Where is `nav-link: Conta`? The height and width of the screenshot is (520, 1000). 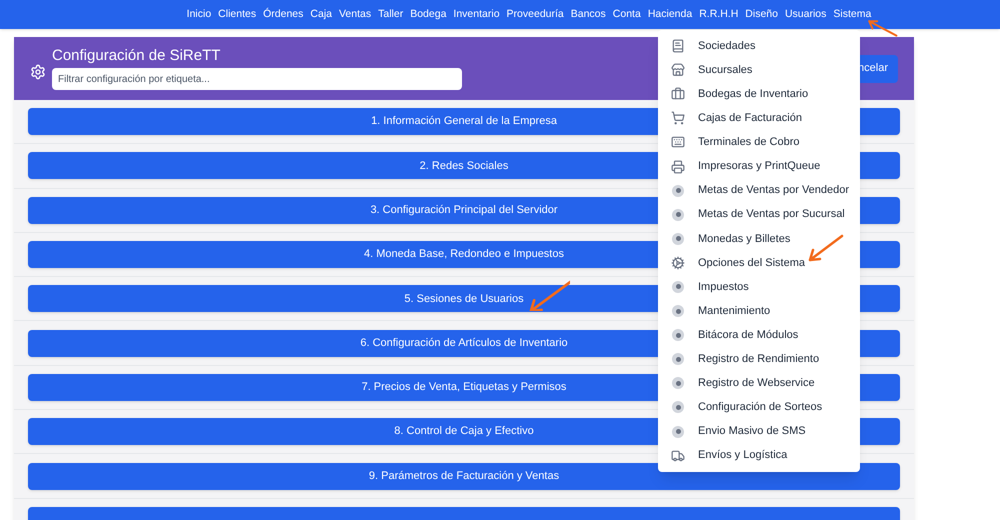
nav-link: Conta is located at coordinates (626, 14).